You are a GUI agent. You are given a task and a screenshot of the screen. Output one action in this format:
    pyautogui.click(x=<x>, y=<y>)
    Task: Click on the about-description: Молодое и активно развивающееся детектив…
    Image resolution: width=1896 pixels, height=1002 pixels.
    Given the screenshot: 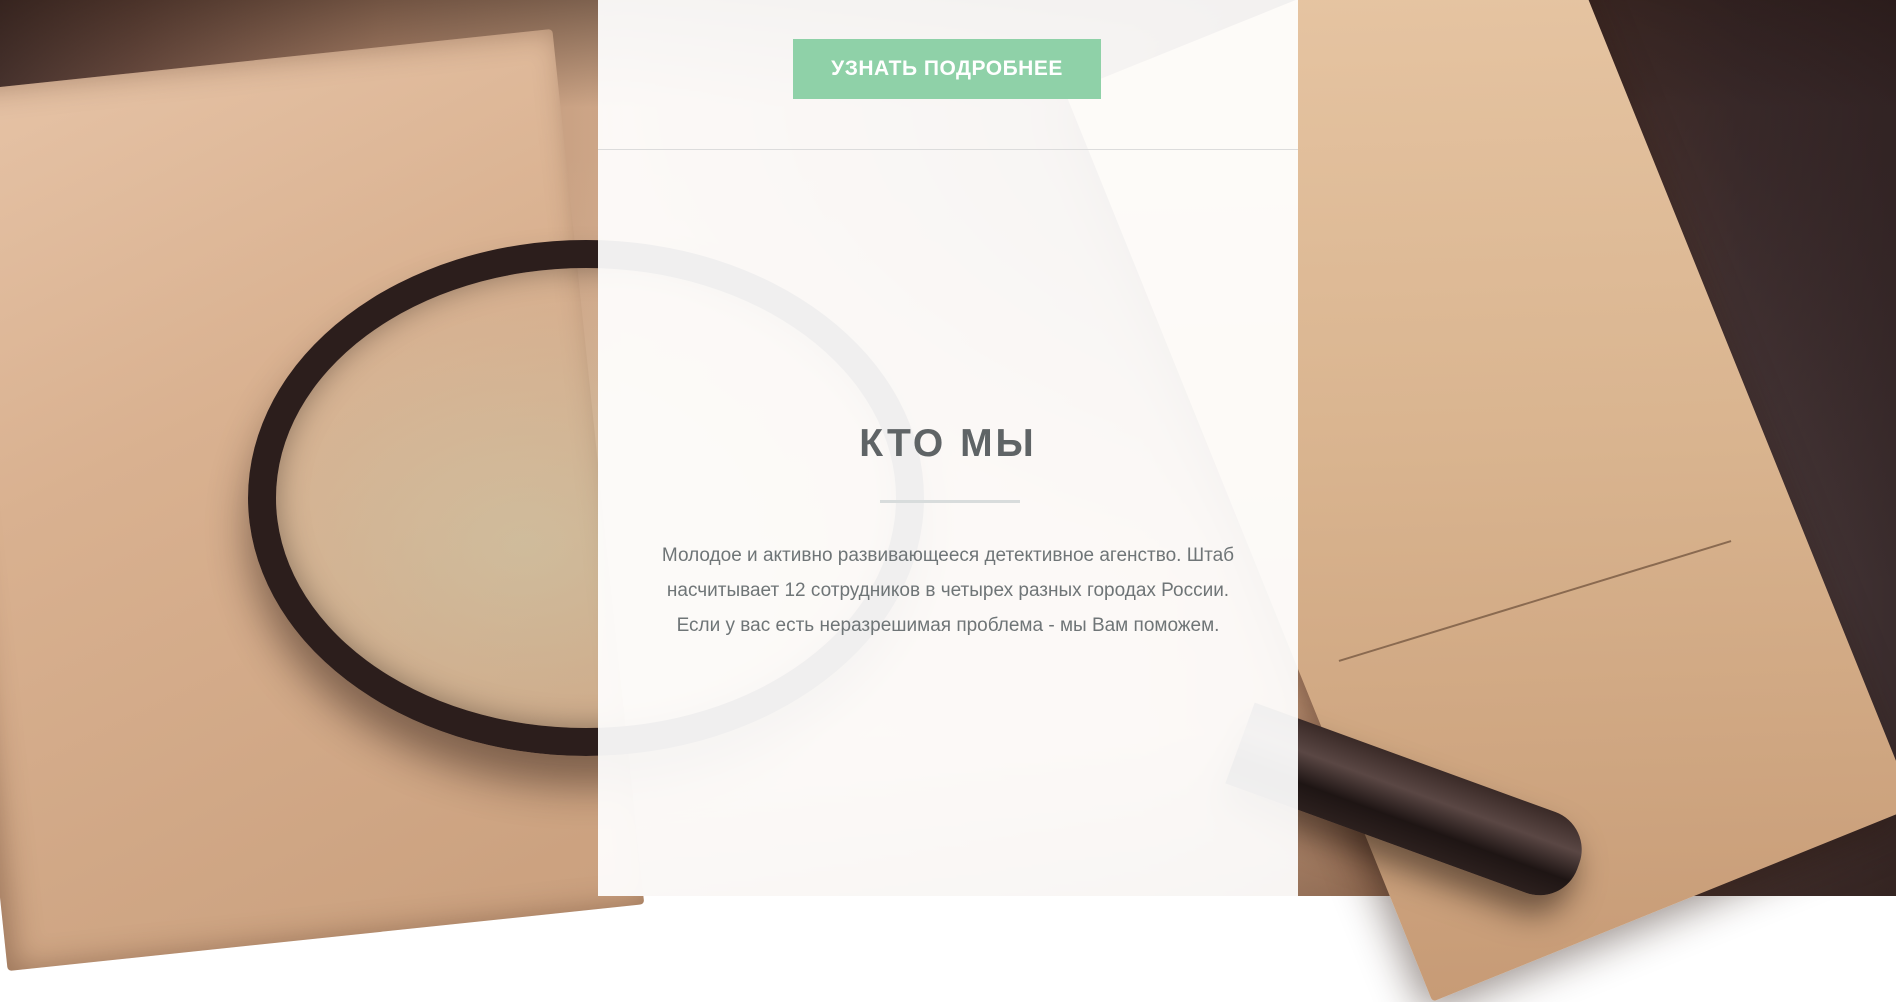 What is the action you would take?
    pyautogui.click(x=948, y=590)
    